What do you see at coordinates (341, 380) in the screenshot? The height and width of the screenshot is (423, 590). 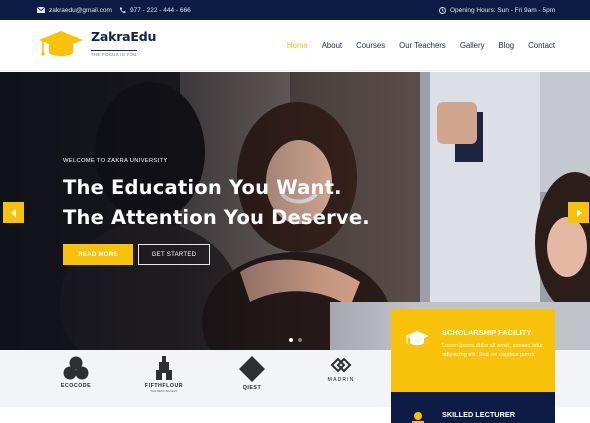 I see `partner-name: MADRIN` at bounding box center [341, 380].